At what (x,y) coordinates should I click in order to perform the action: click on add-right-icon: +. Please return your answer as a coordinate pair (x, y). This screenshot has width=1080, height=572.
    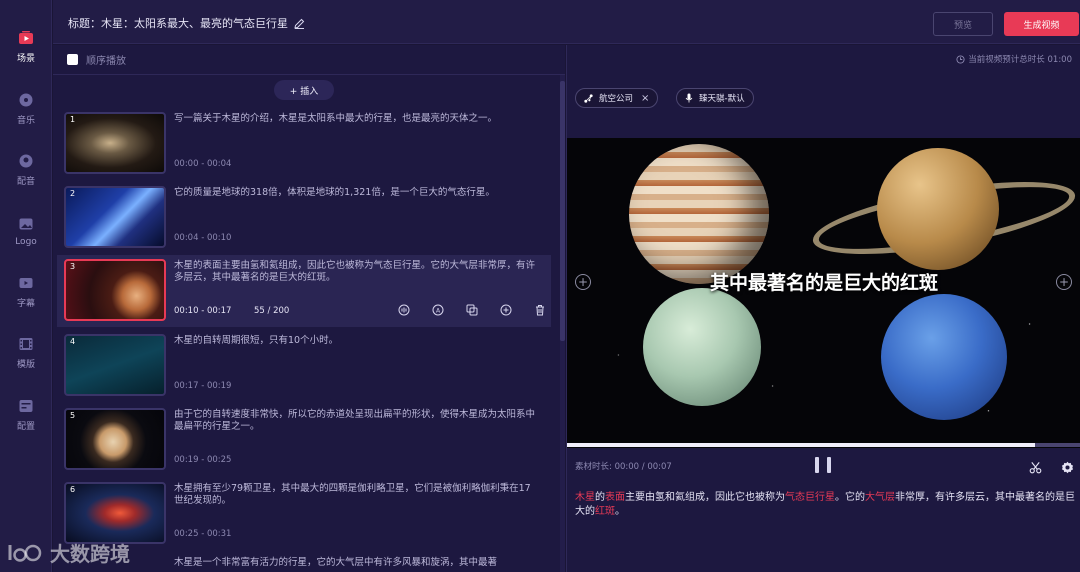
    Looking at the image, I should click on (1064, 282).